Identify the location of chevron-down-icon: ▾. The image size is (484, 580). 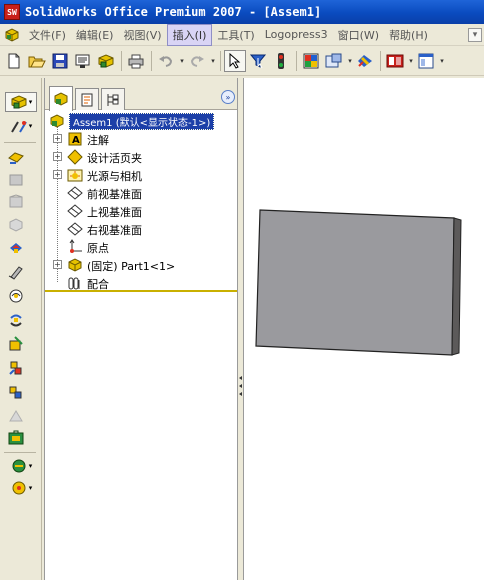
(475, 34).